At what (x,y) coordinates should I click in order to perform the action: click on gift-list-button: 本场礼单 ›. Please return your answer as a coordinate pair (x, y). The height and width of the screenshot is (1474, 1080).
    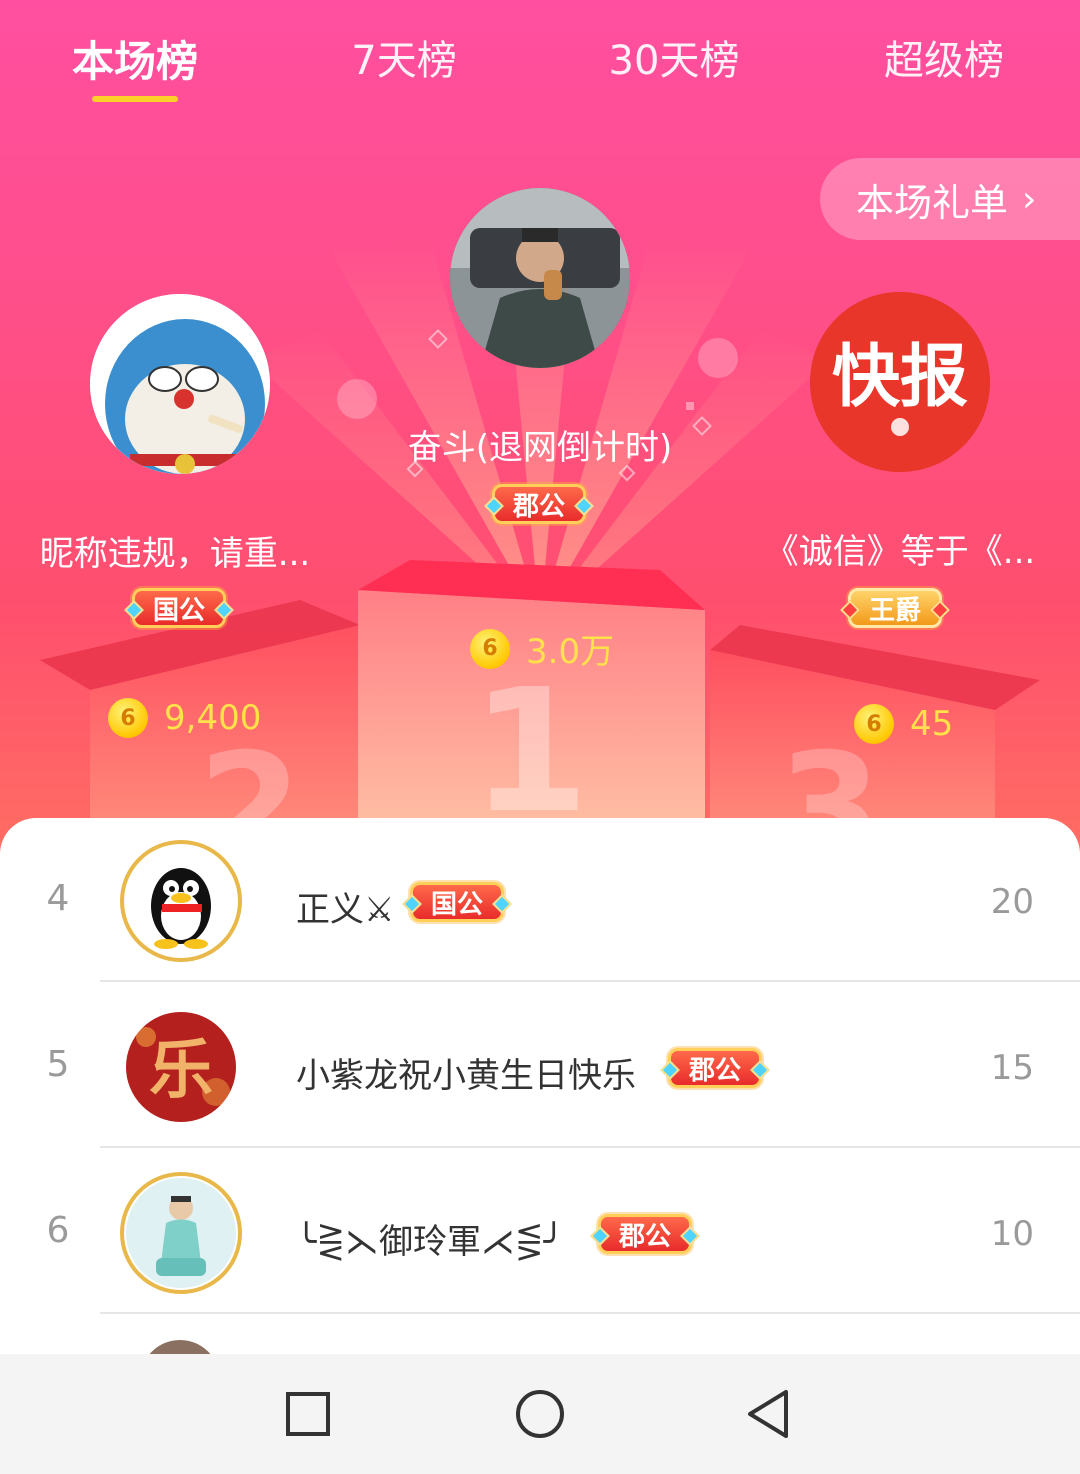
    Looking at the image, I should click on (950, 199).